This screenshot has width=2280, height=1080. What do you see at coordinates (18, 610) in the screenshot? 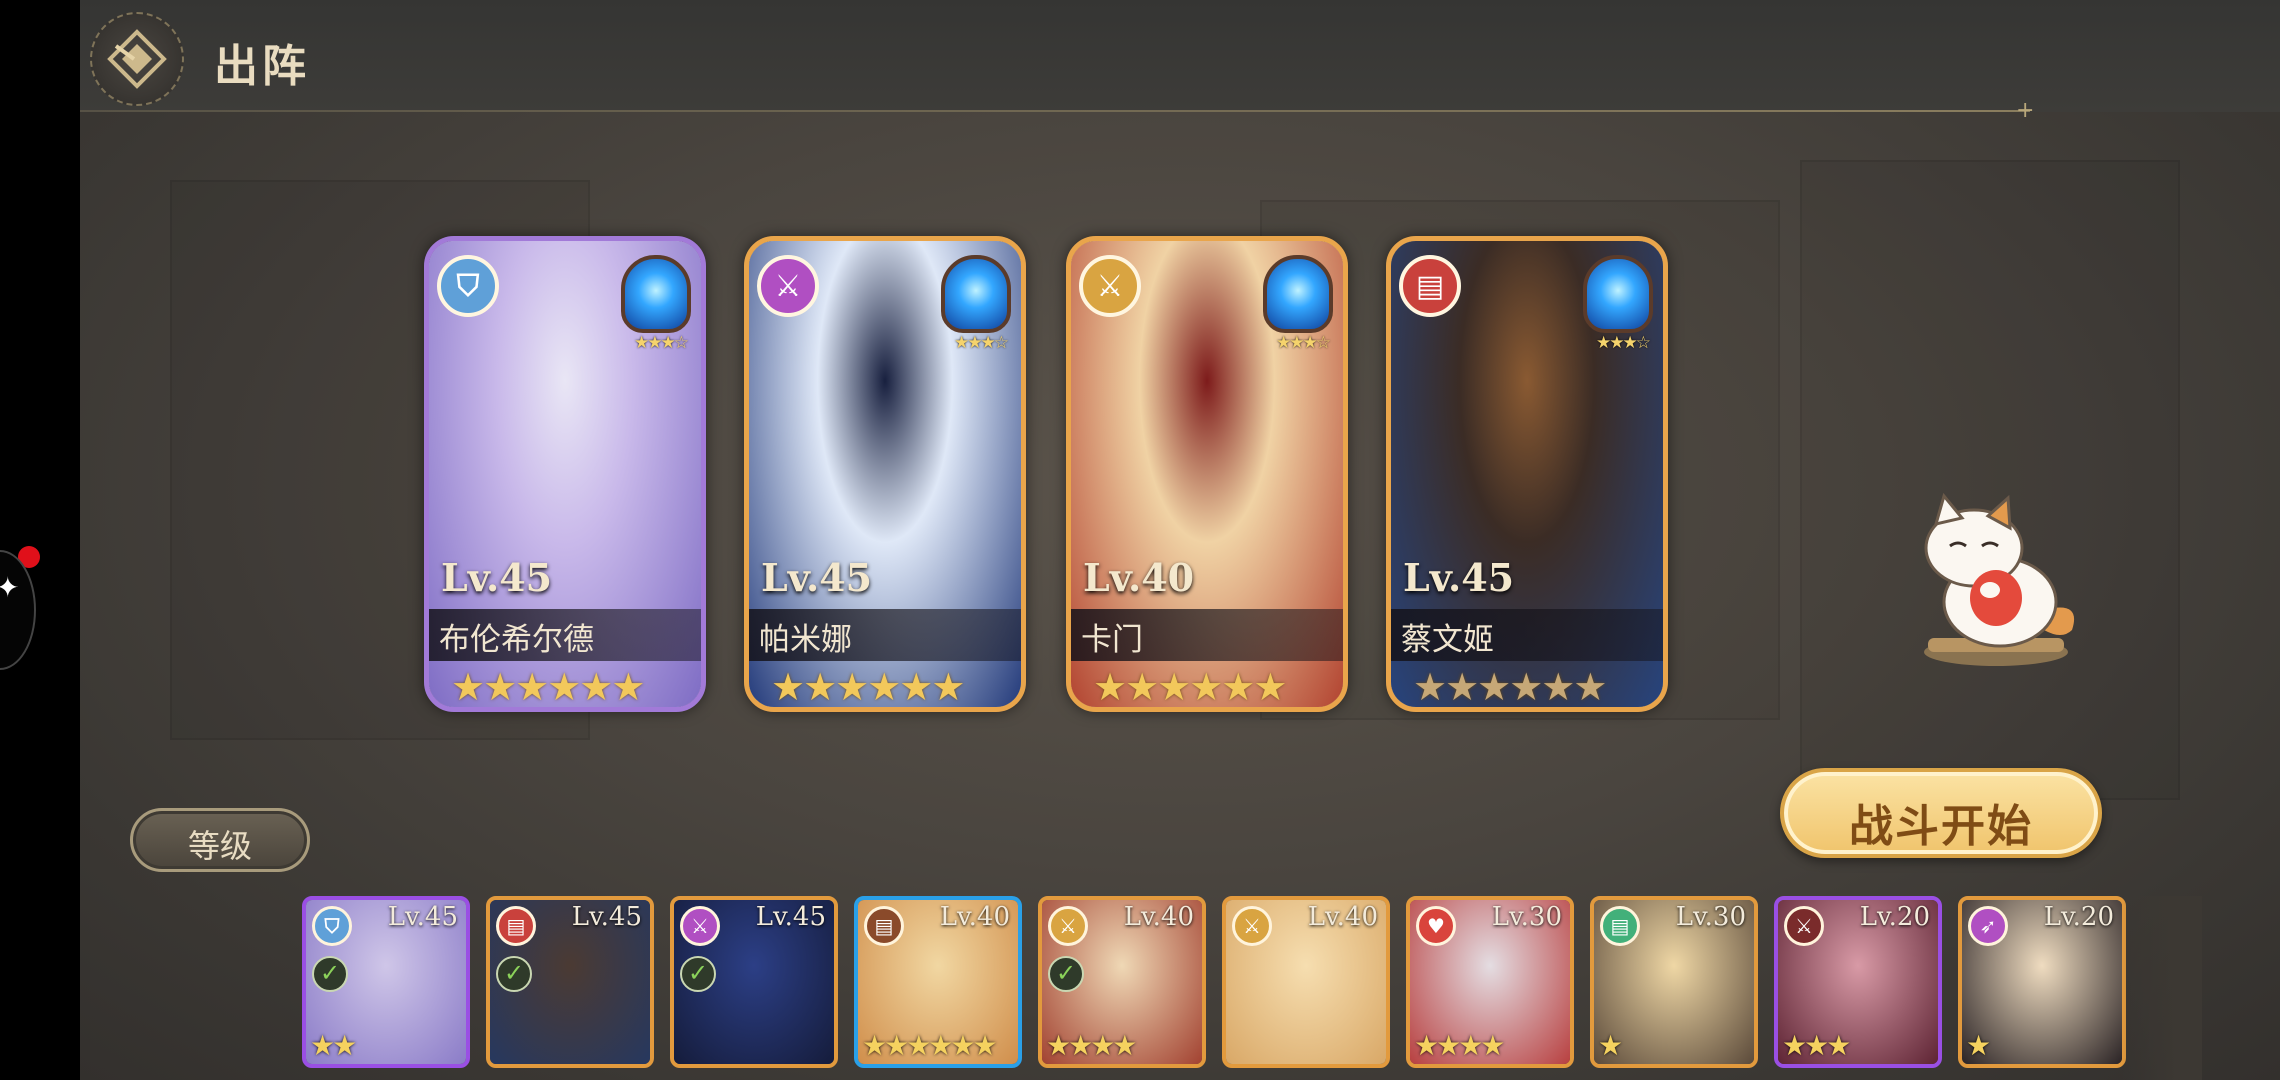
I see `floating-assistant-handle` at bounding box center [18, 610].